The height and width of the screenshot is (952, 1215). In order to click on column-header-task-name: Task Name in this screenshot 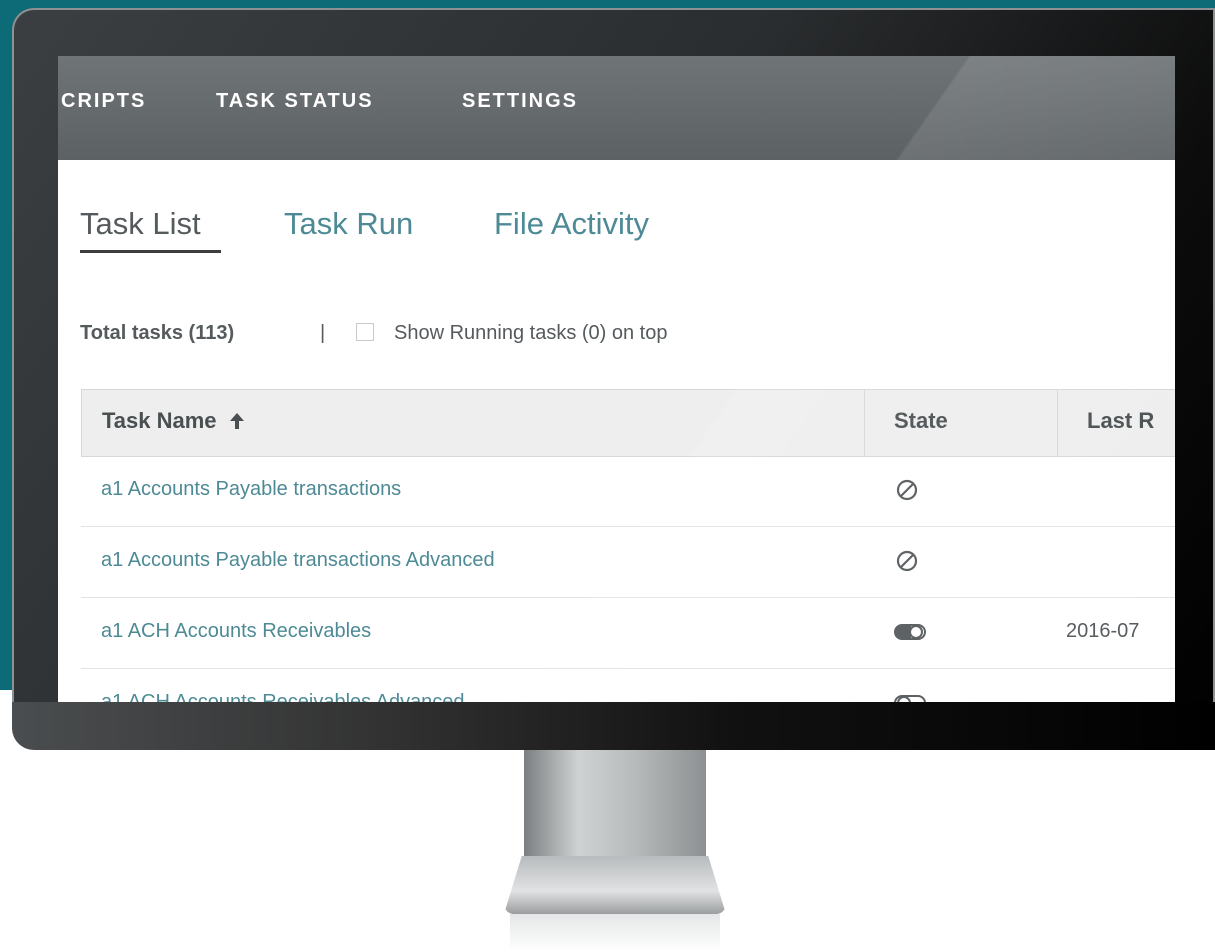, I will do `click(173, 421)`.